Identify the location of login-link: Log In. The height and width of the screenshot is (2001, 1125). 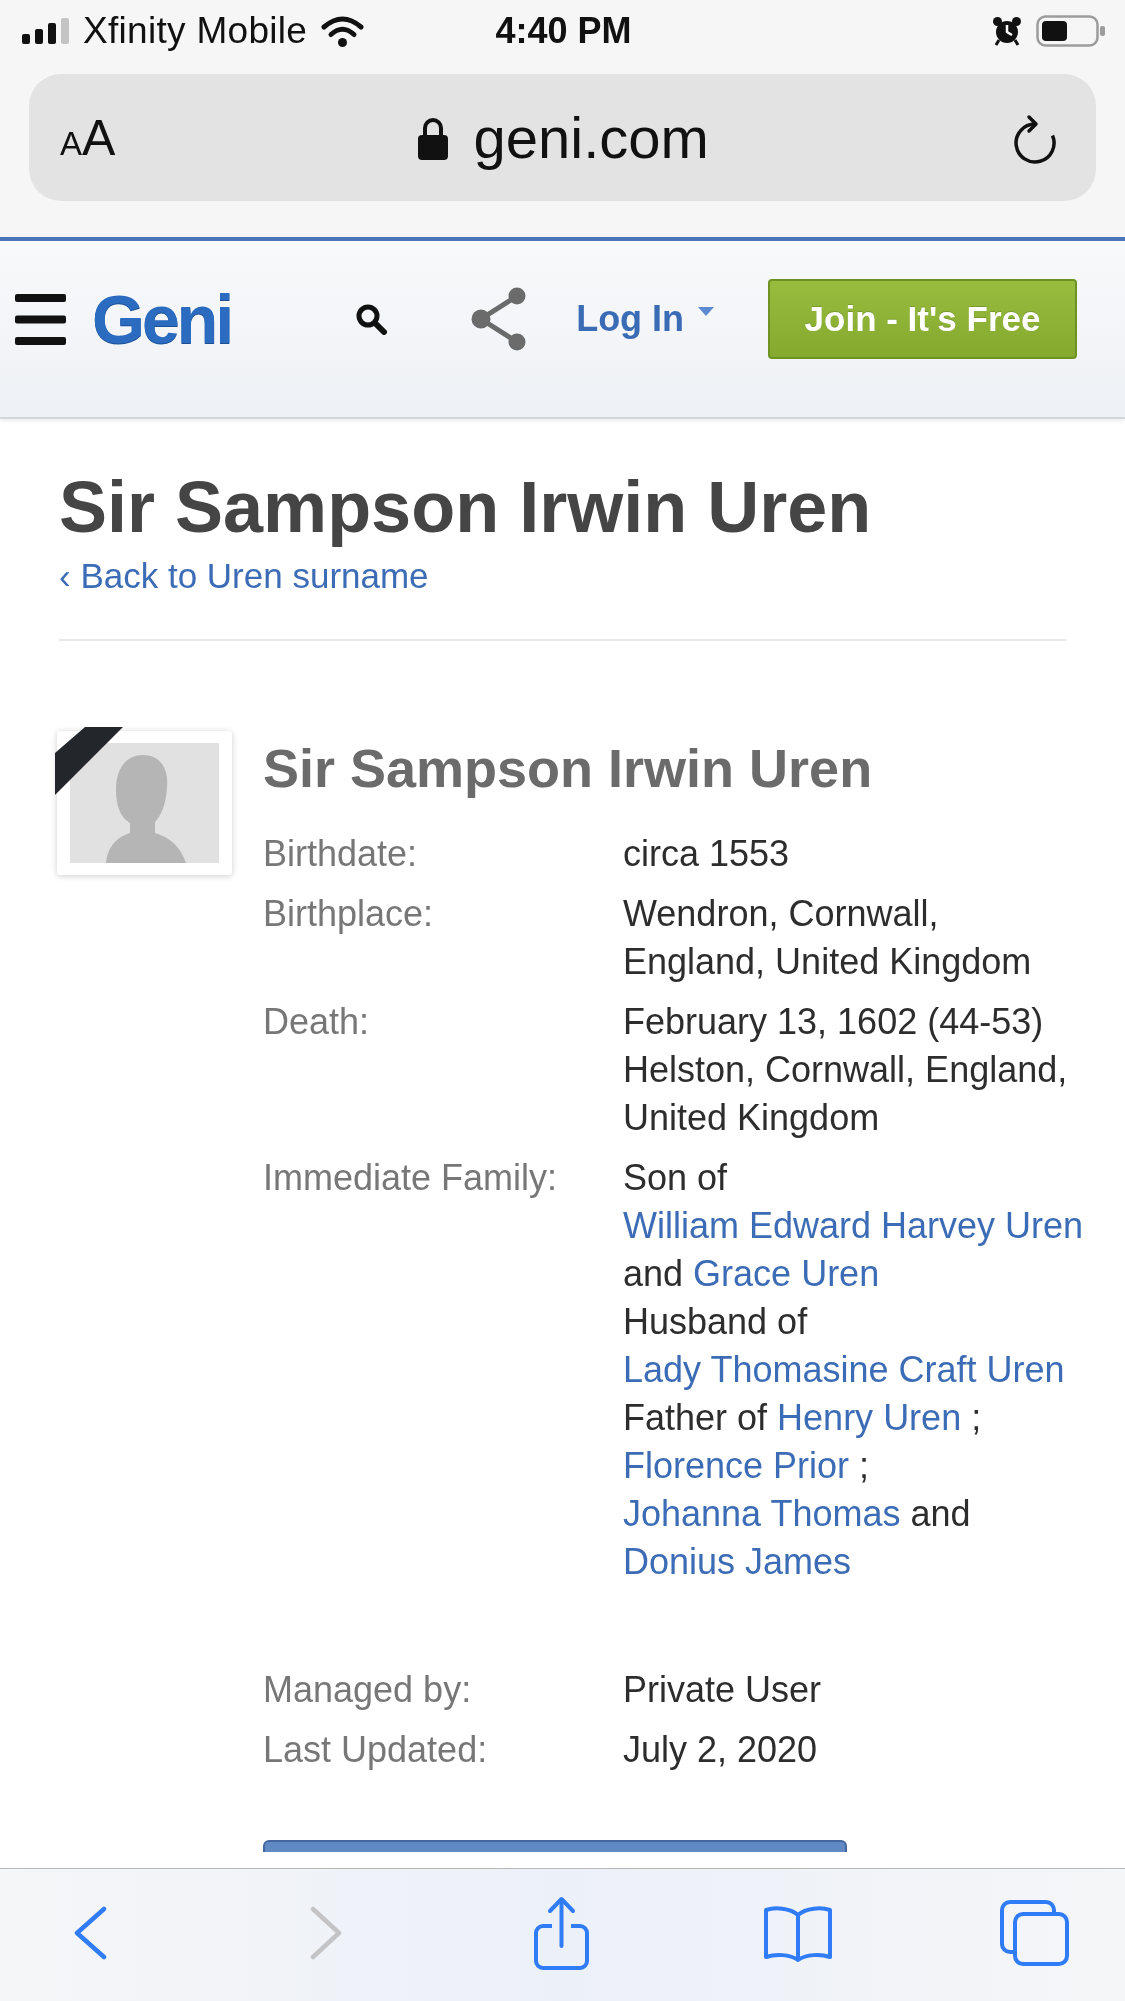
(645, 319).